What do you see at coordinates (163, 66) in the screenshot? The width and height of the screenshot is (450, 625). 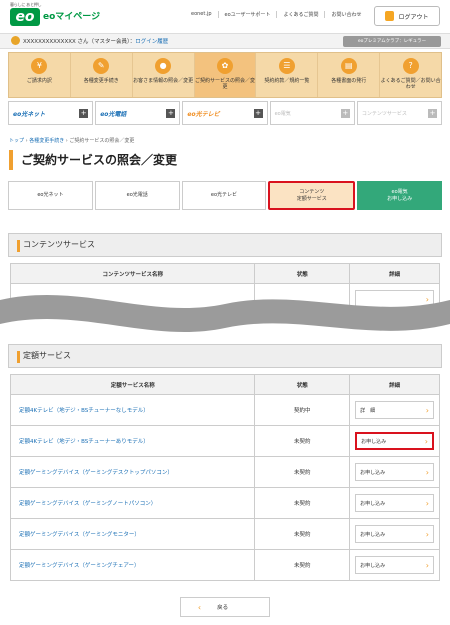 I see `person-icon: ●` at bounding box center [163, 66].